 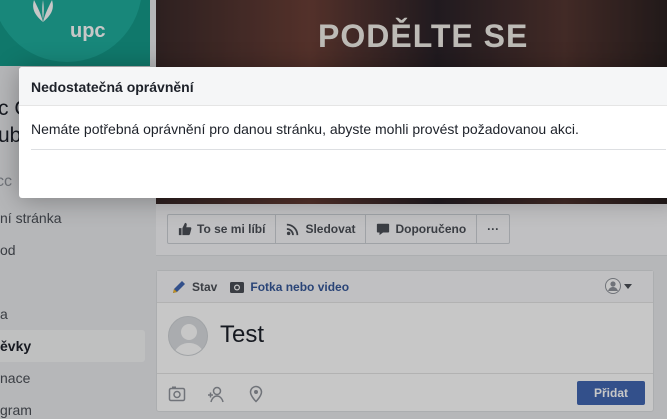 What do you see at coordinates (348, 149) in the screenshot?
I see `dialog-divider` at bounding box center [348, 149].